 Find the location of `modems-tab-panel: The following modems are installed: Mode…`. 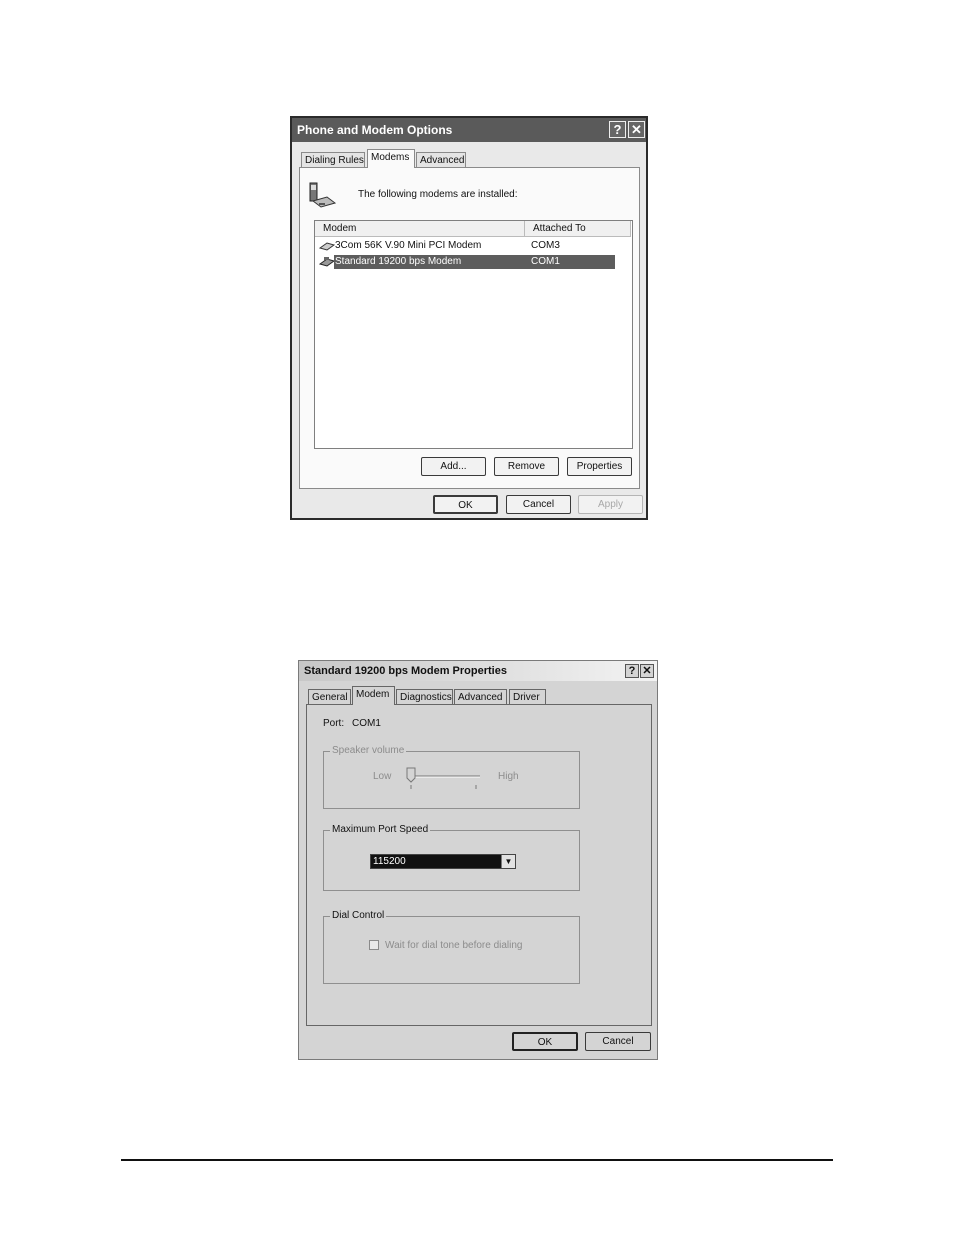

modems-tab-panel: The following modems are installed: Mode… is located at coordinates (469, 328).